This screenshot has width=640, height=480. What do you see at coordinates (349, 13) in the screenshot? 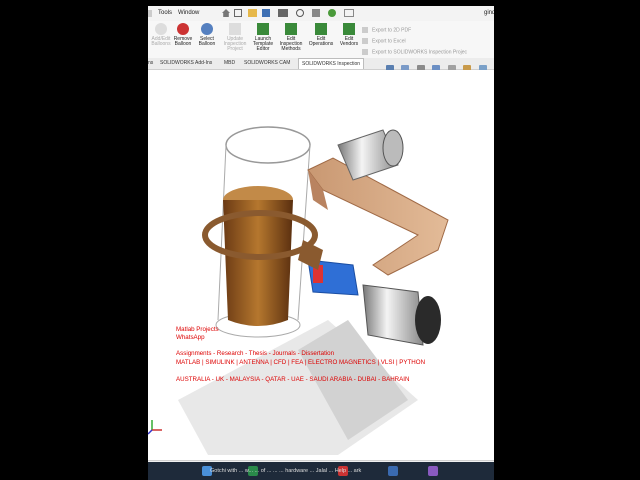
I see `options-icon` at bounding box center [349, 13].